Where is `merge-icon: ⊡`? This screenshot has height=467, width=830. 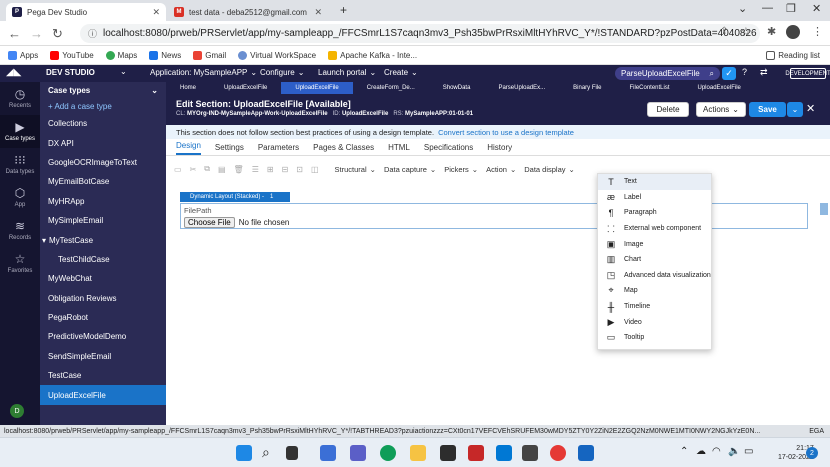 merge-icon: ⊡ is located at coordinates (299, 169).